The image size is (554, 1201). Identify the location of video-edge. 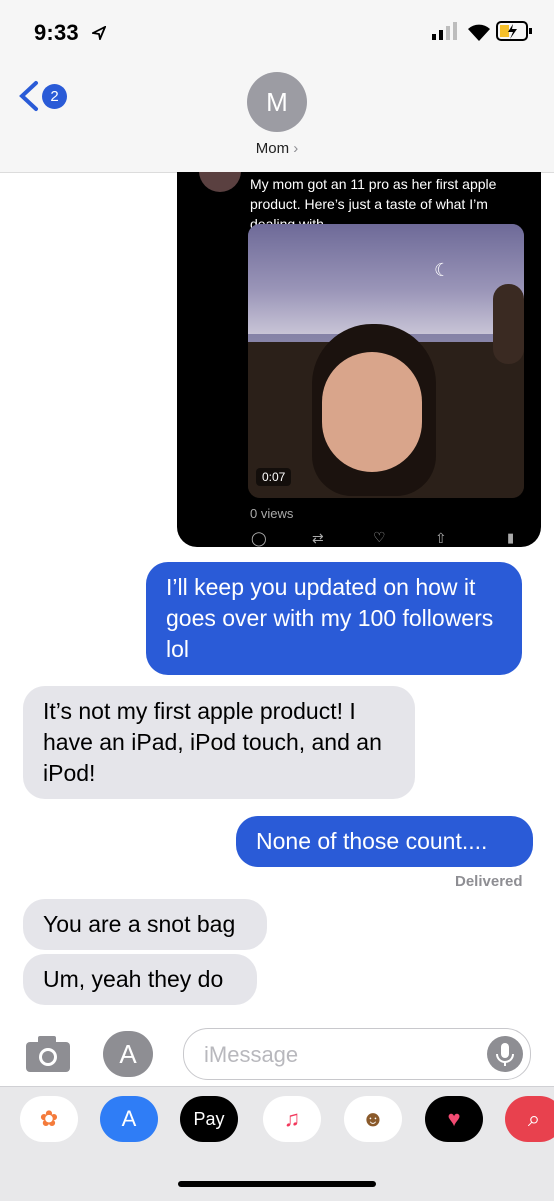
(508, 324).